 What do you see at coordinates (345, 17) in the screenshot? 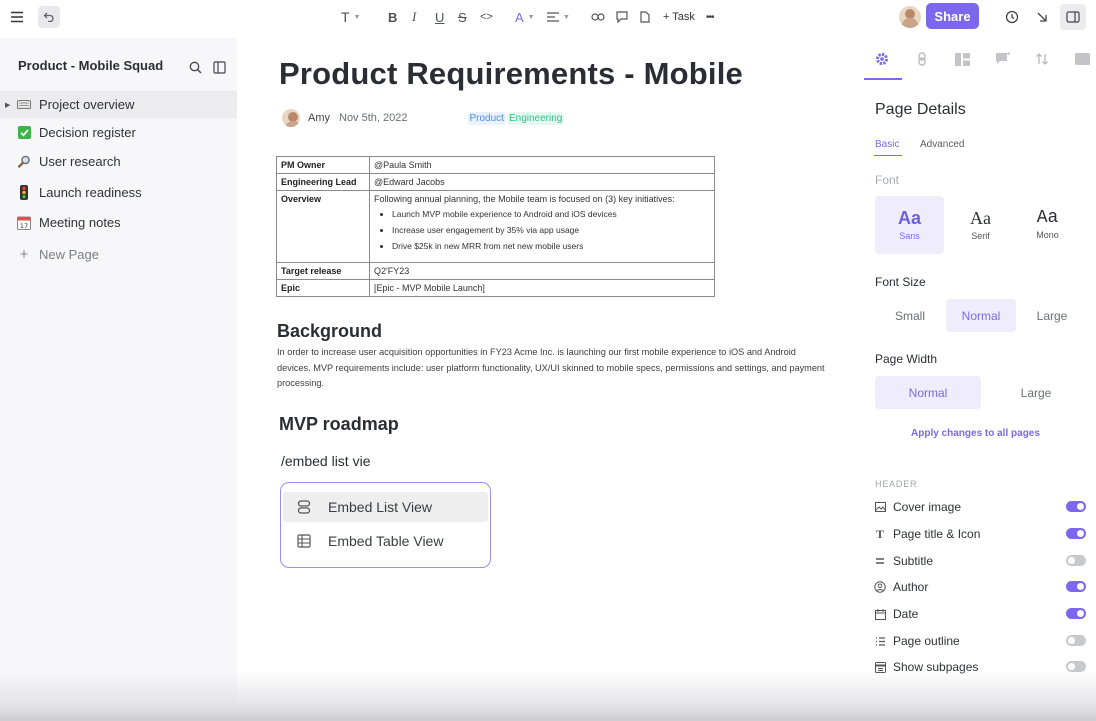
I see `text-style-icon: T` at bounding box center [345, 17].